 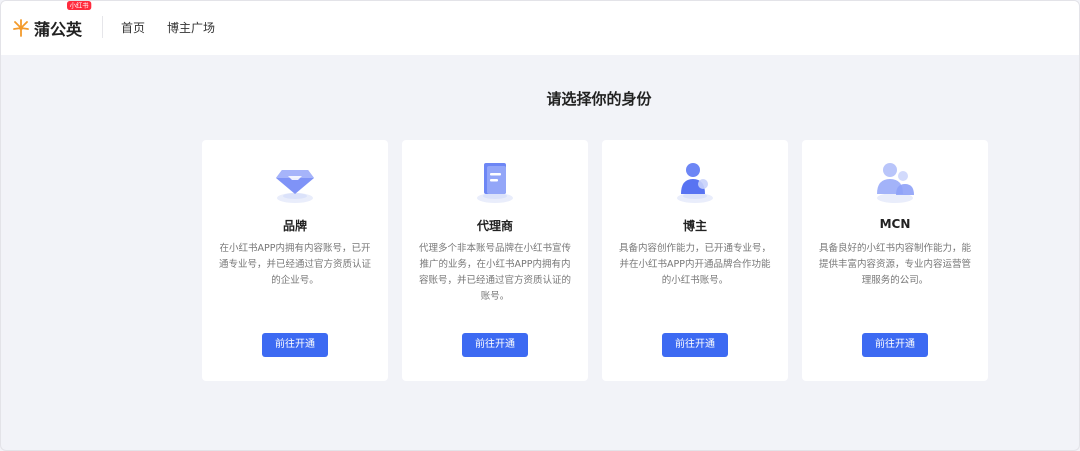 I want to click on nav-creator-square: 博主广场, so click(x=191, y=27).